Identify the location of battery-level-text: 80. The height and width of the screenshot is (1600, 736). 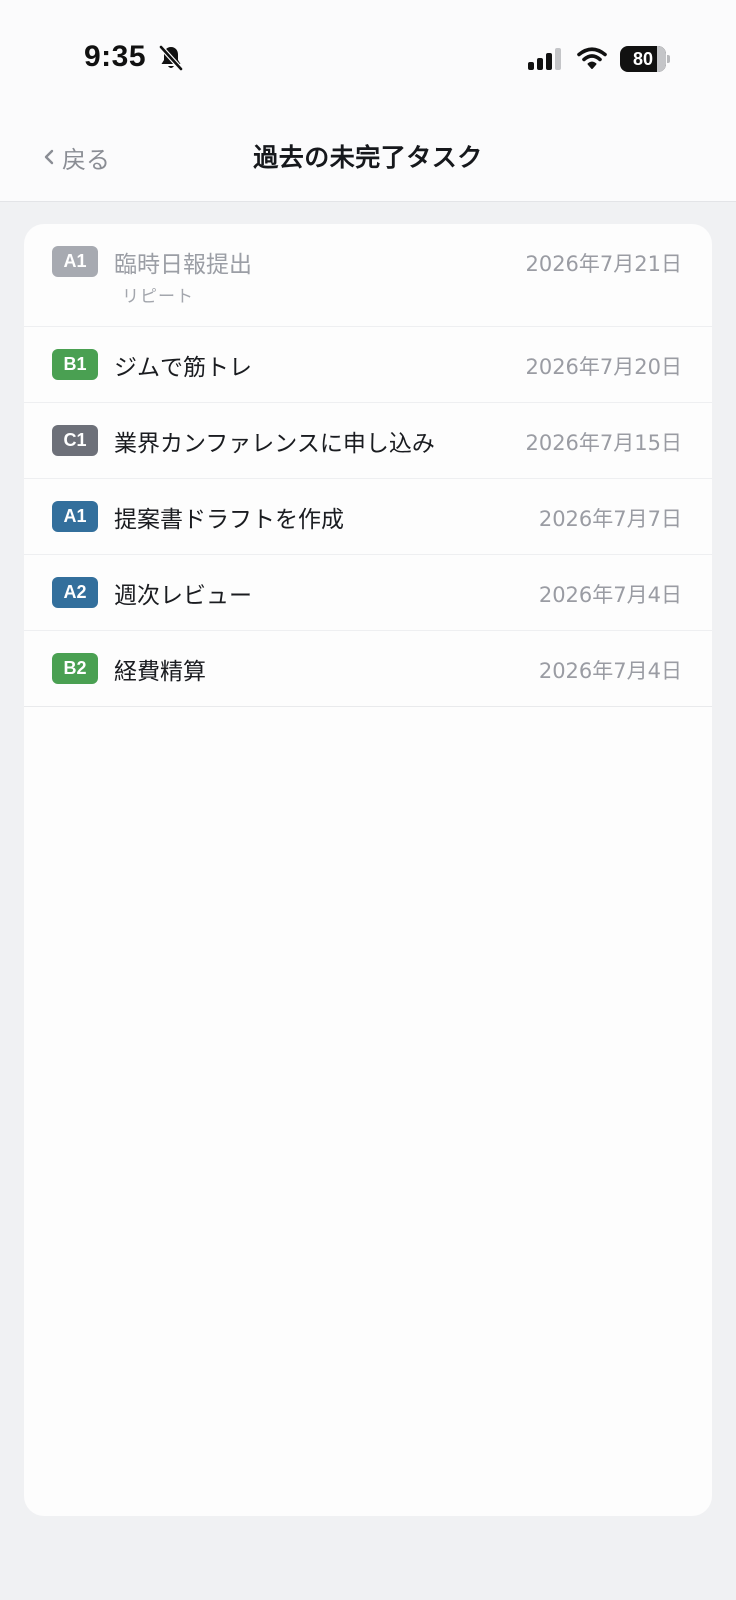
(643, 59).